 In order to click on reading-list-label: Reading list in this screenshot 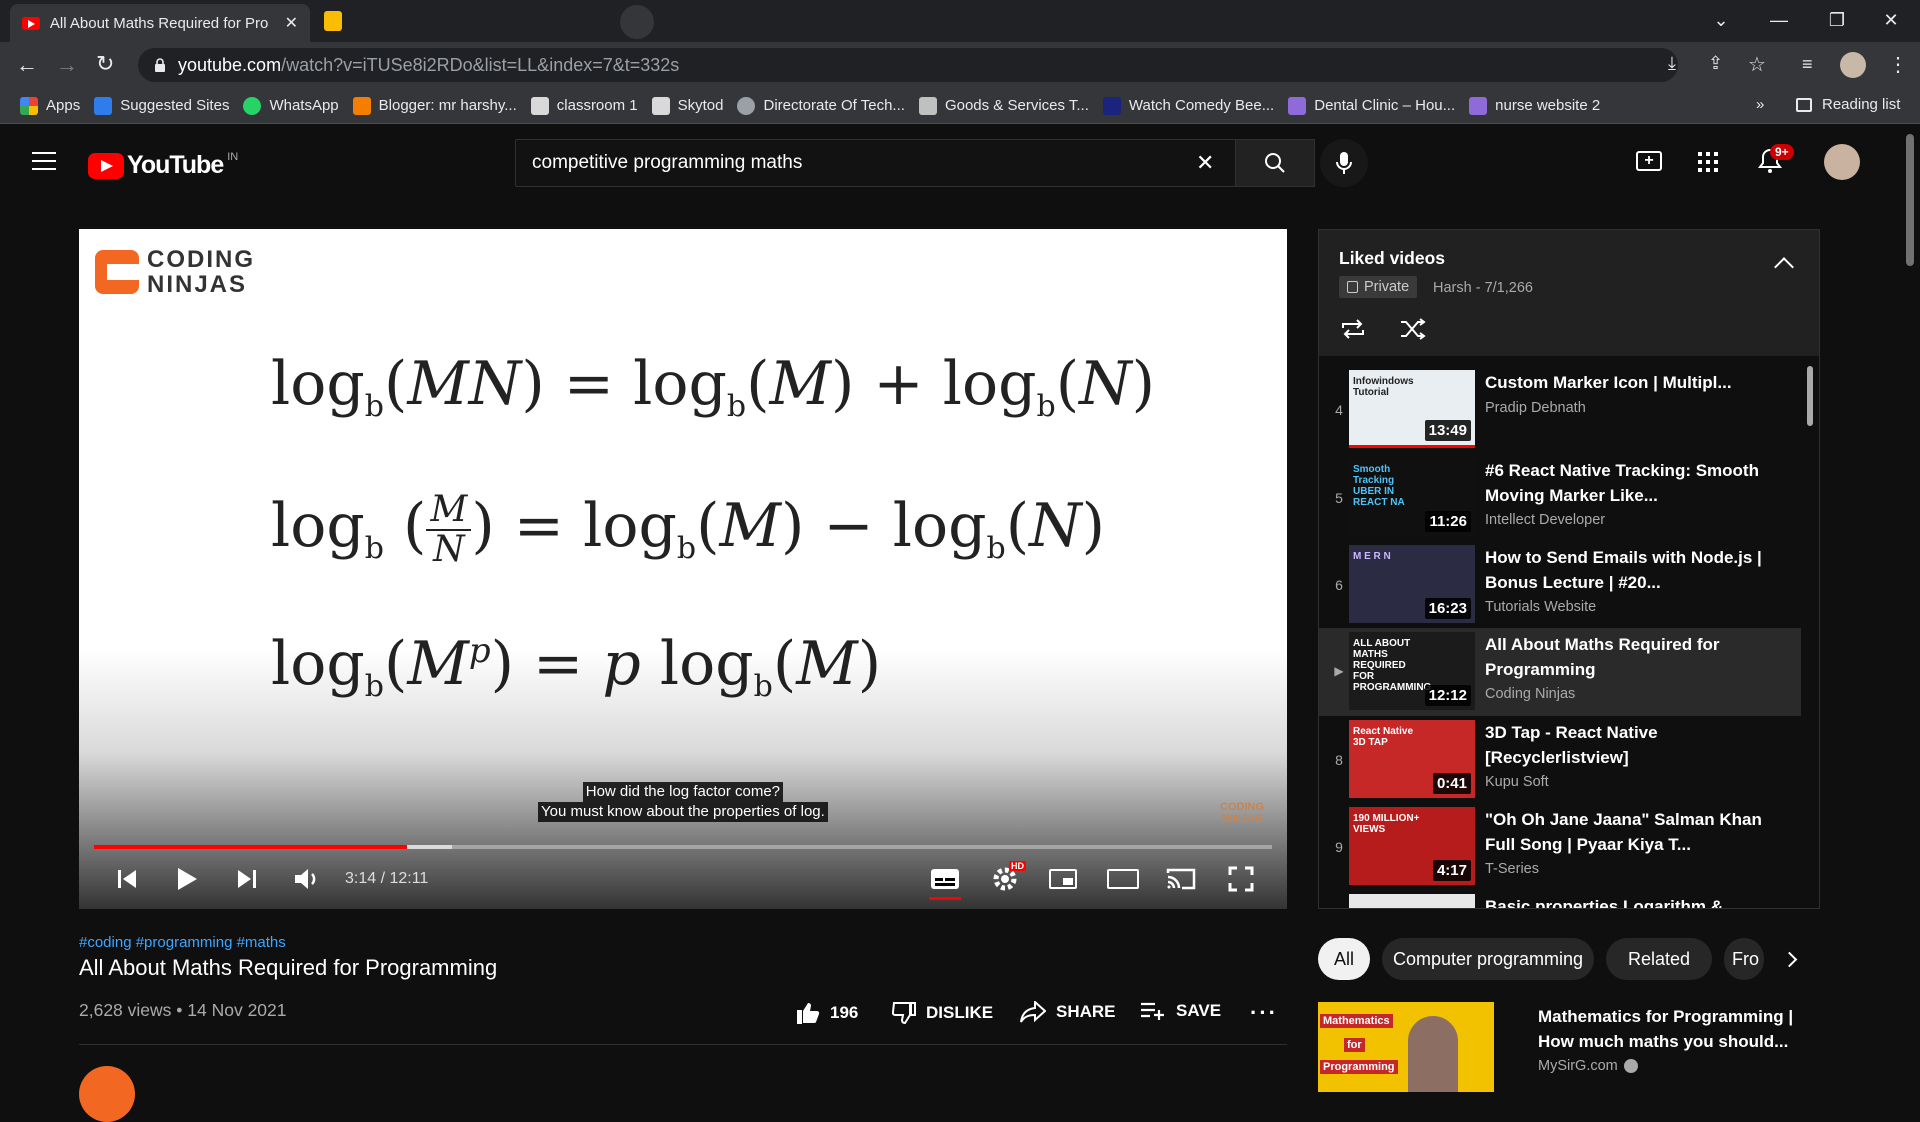, I will do `click(1861, 104)`.